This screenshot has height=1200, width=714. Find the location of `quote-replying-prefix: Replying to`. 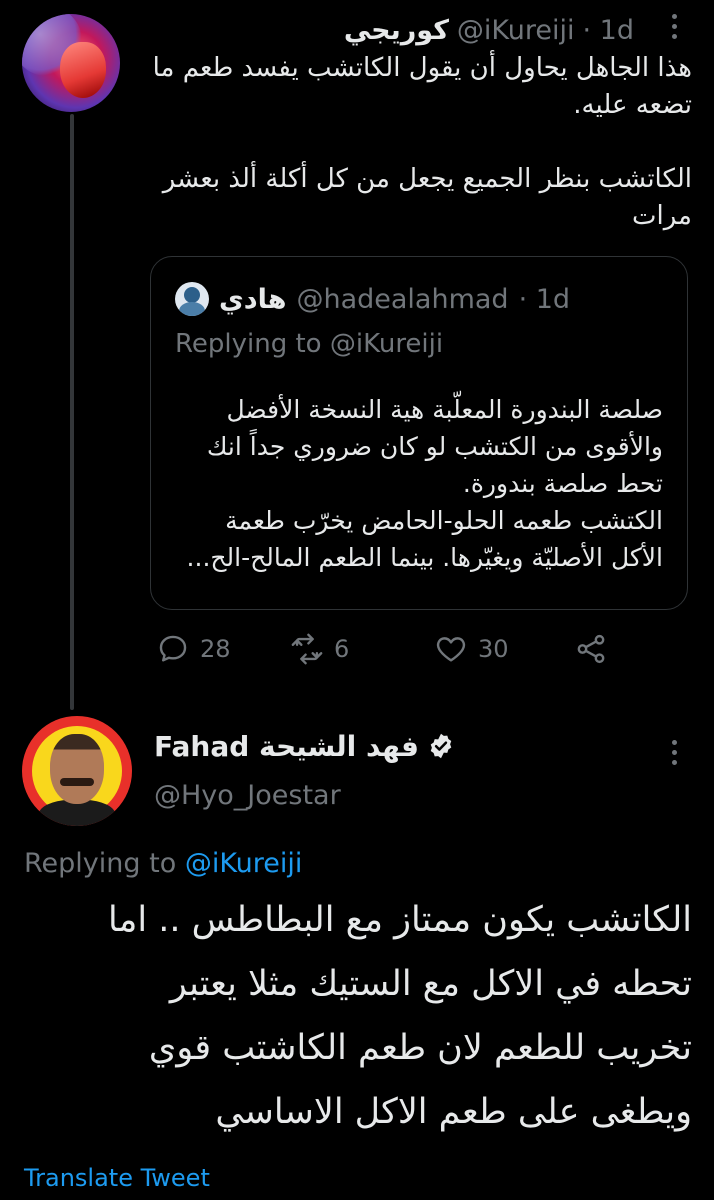

quote-replying-prefix: Replying to is located at coordinates (248, 344).